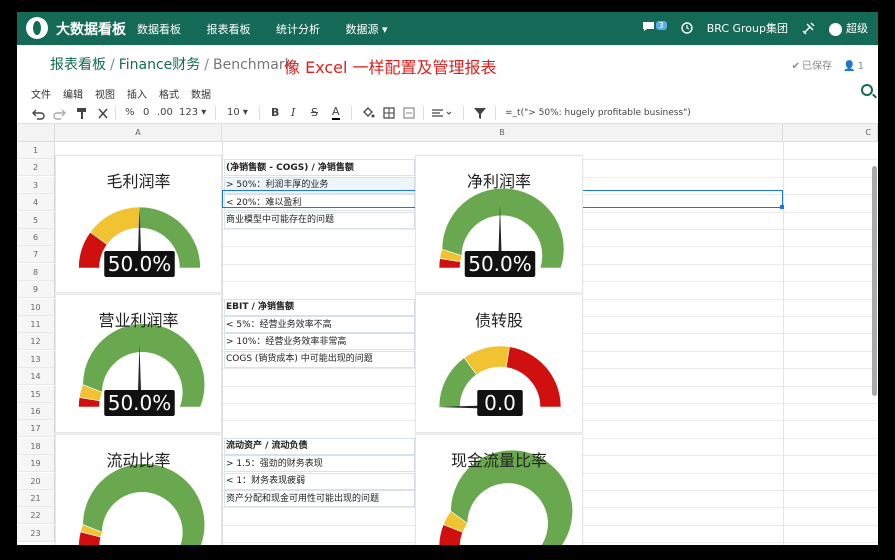  What do you see at coordinates (138, 489) in the screenshot?
I see `gauge-card: 流动比率` at bounding box center [138, 489].